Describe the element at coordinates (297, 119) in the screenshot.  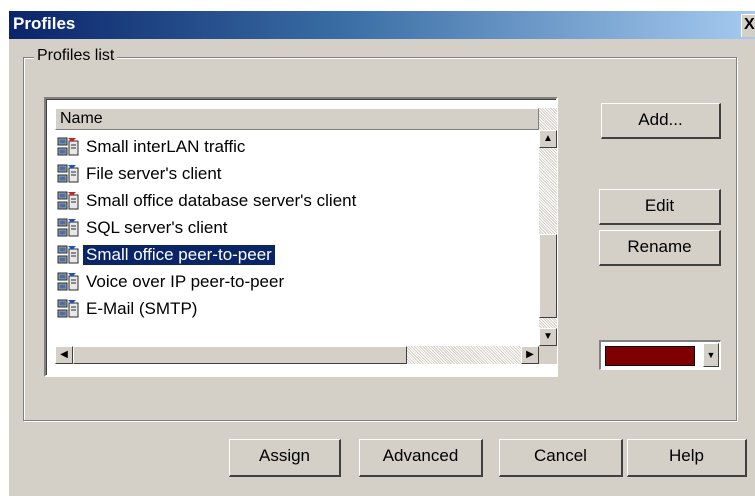
I see `name-column-header: Name` at that location.